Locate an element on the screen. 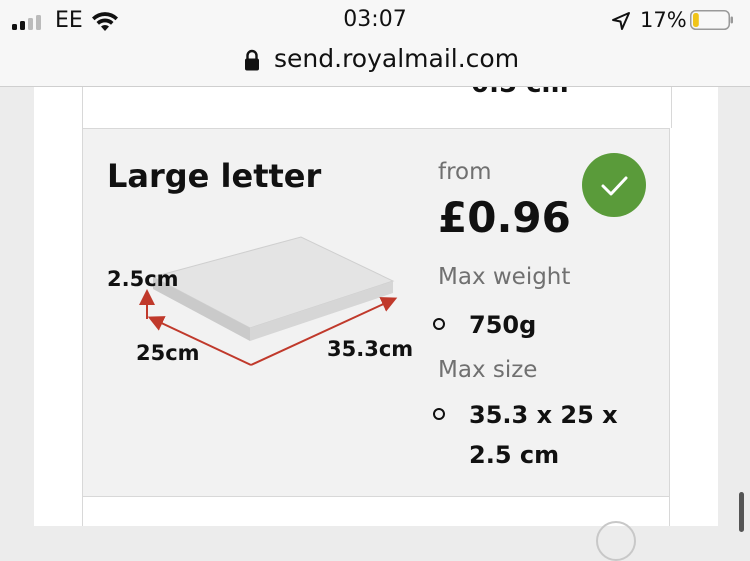  status-bar: EE 03:07 17% is located at coordinates (375, 22).